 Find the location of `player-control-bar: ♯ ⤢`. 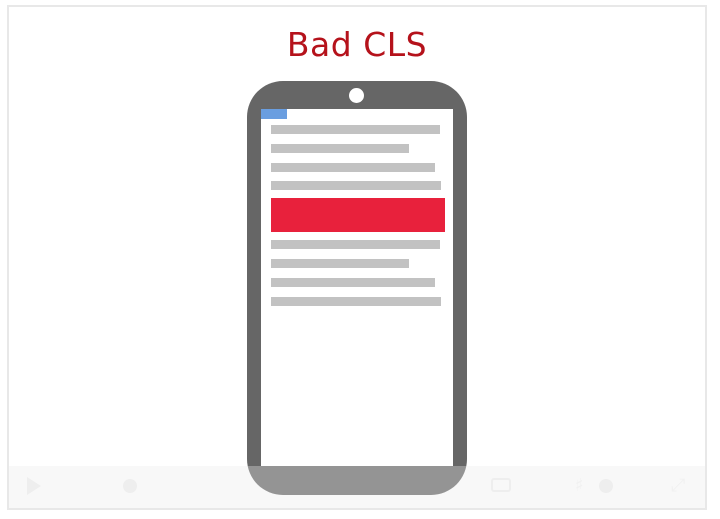

player-control-bar: ♯ ⤢ is located at coordinates (357, 487).